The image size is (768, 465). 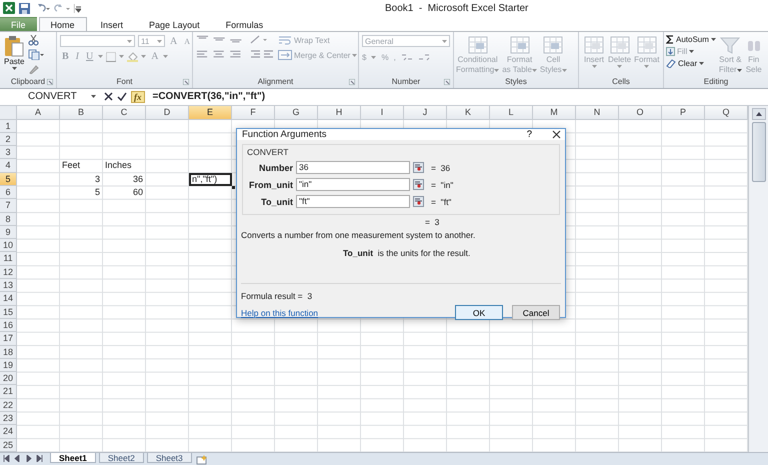 What do you see at coordinates (339, 113) in the screenshot?
I see `column-header: H` at bounding box center [339, 113].